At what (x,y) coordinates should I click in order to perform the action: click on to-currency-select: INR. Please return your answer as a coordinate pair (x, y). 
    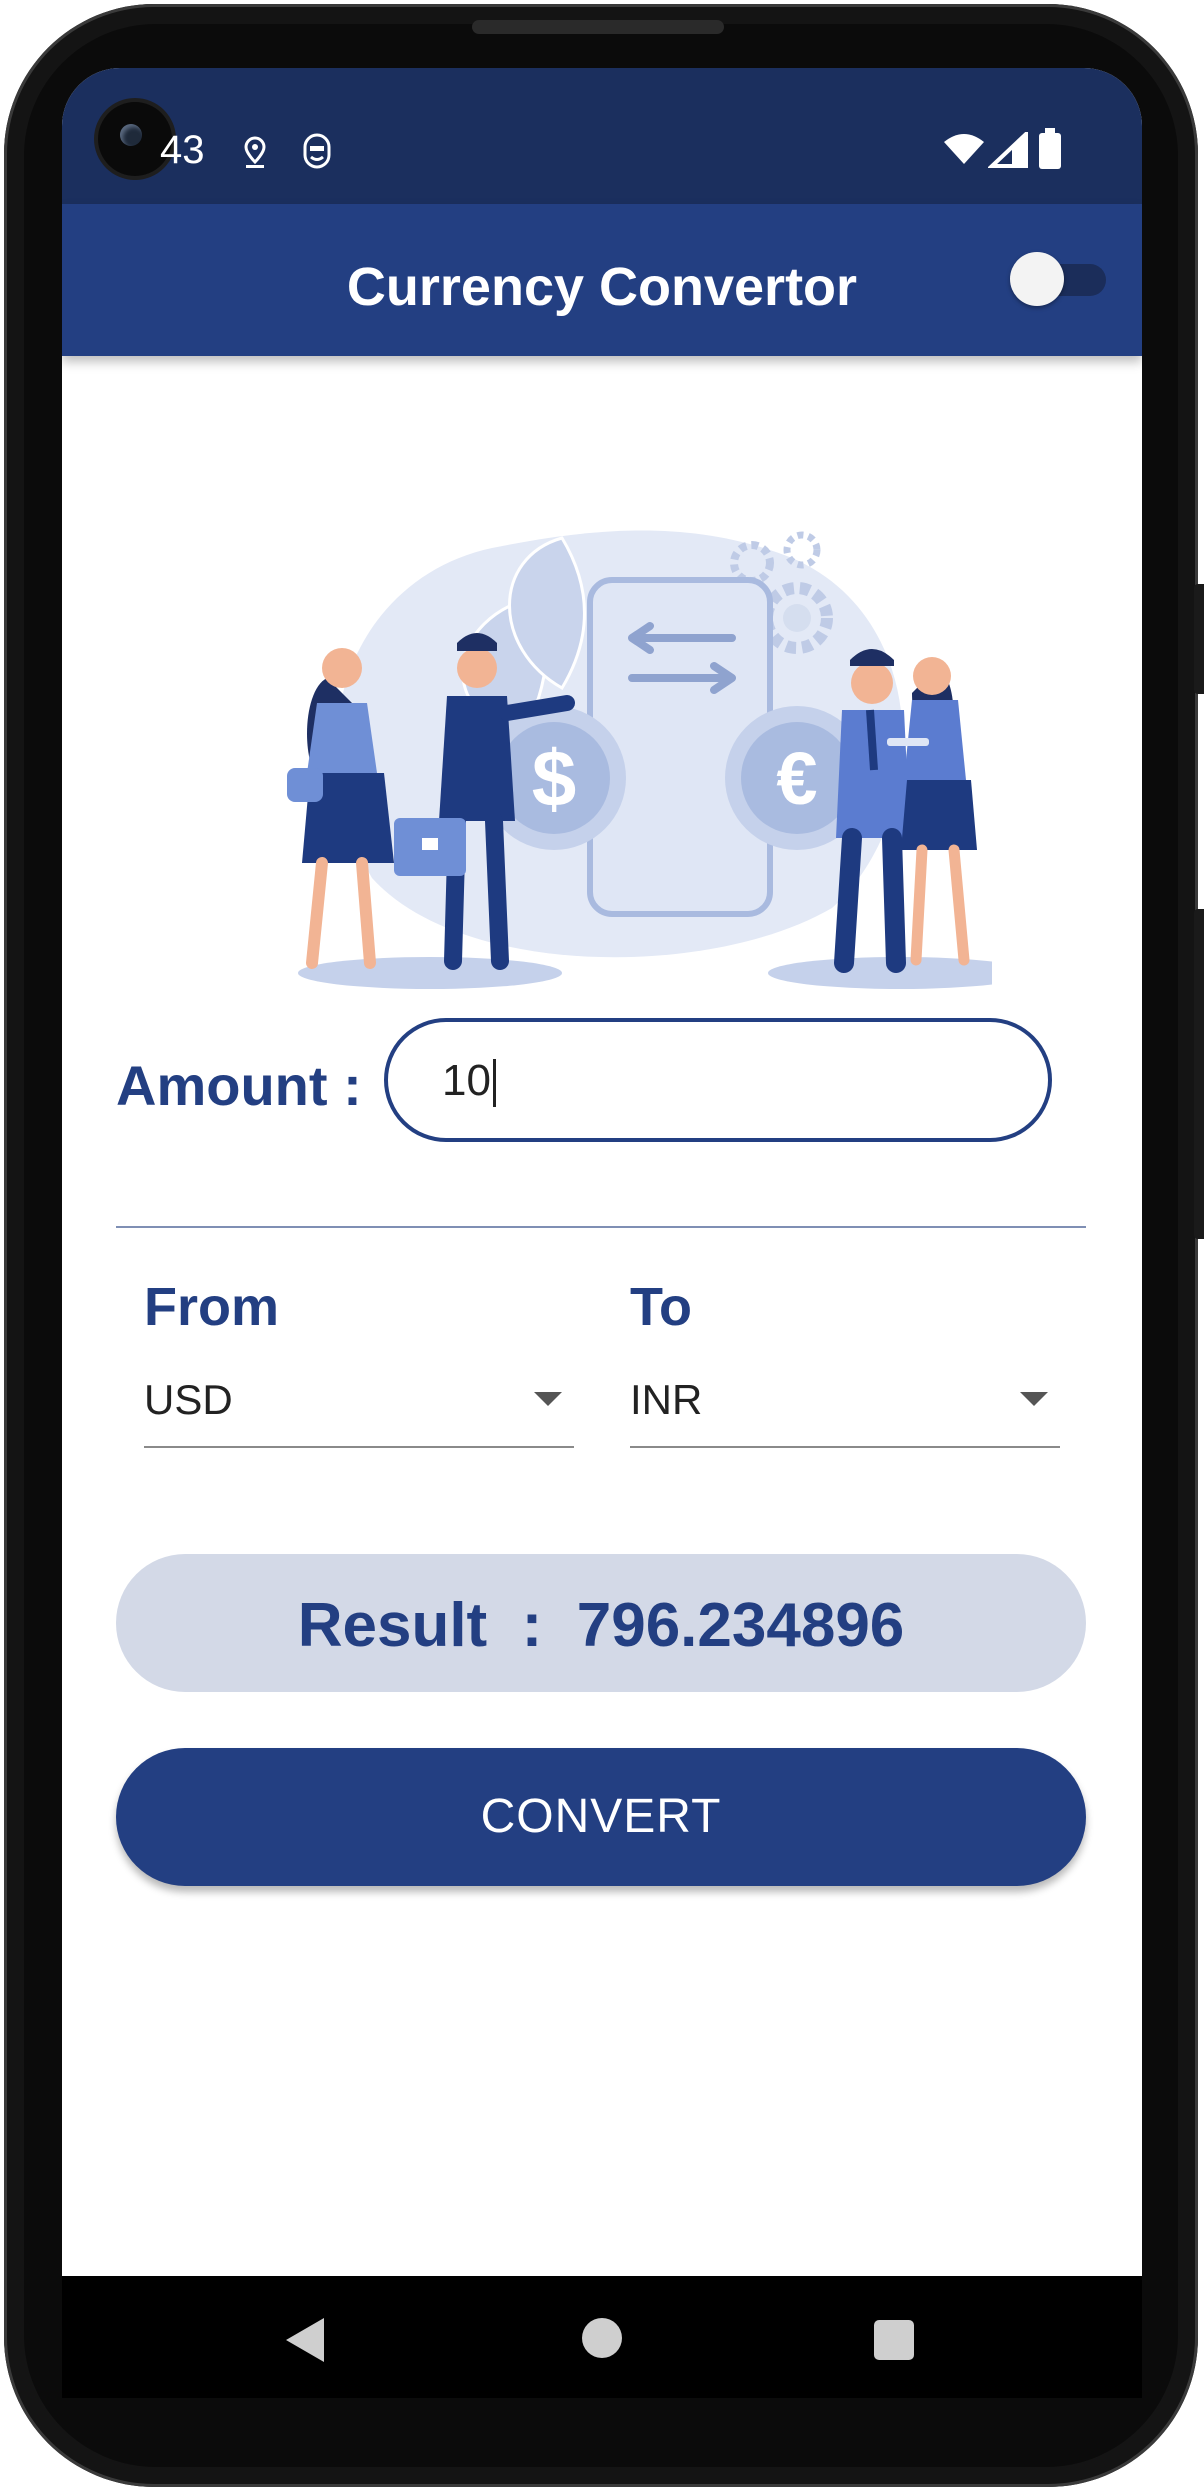
    Looking at the image, I should click on (845, 1409).